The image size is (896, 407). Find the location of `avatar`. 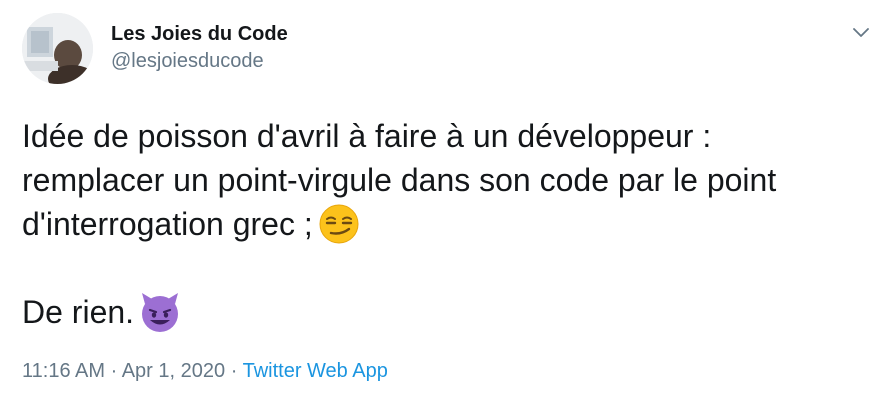

avatar is located at coordinates (57, 48).